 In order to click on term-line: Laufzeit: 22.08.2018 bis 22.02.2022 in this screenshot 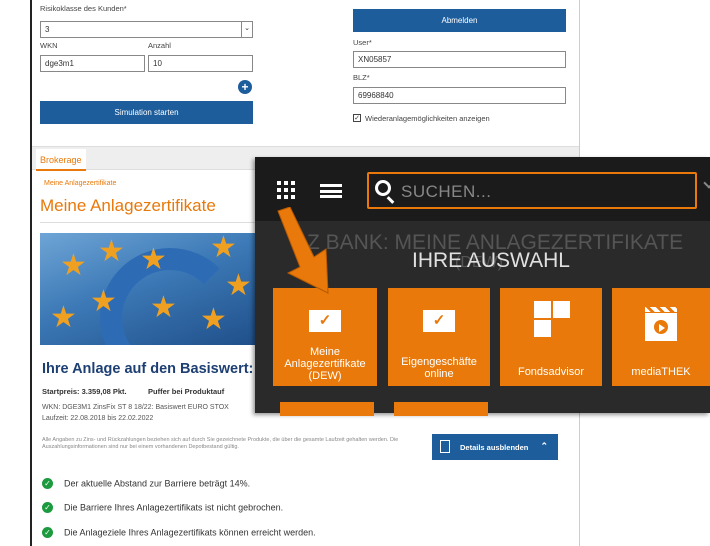, I will do `click(98, 418)`.